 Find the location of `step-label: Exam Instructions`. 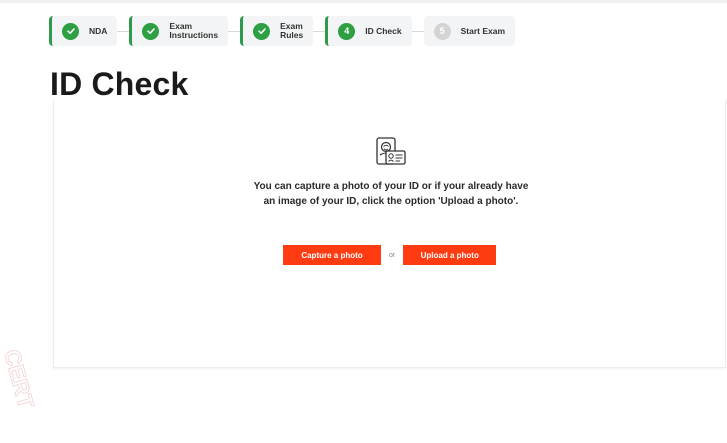

step-label: Exam Instructions is located at coordinates (194, 30).